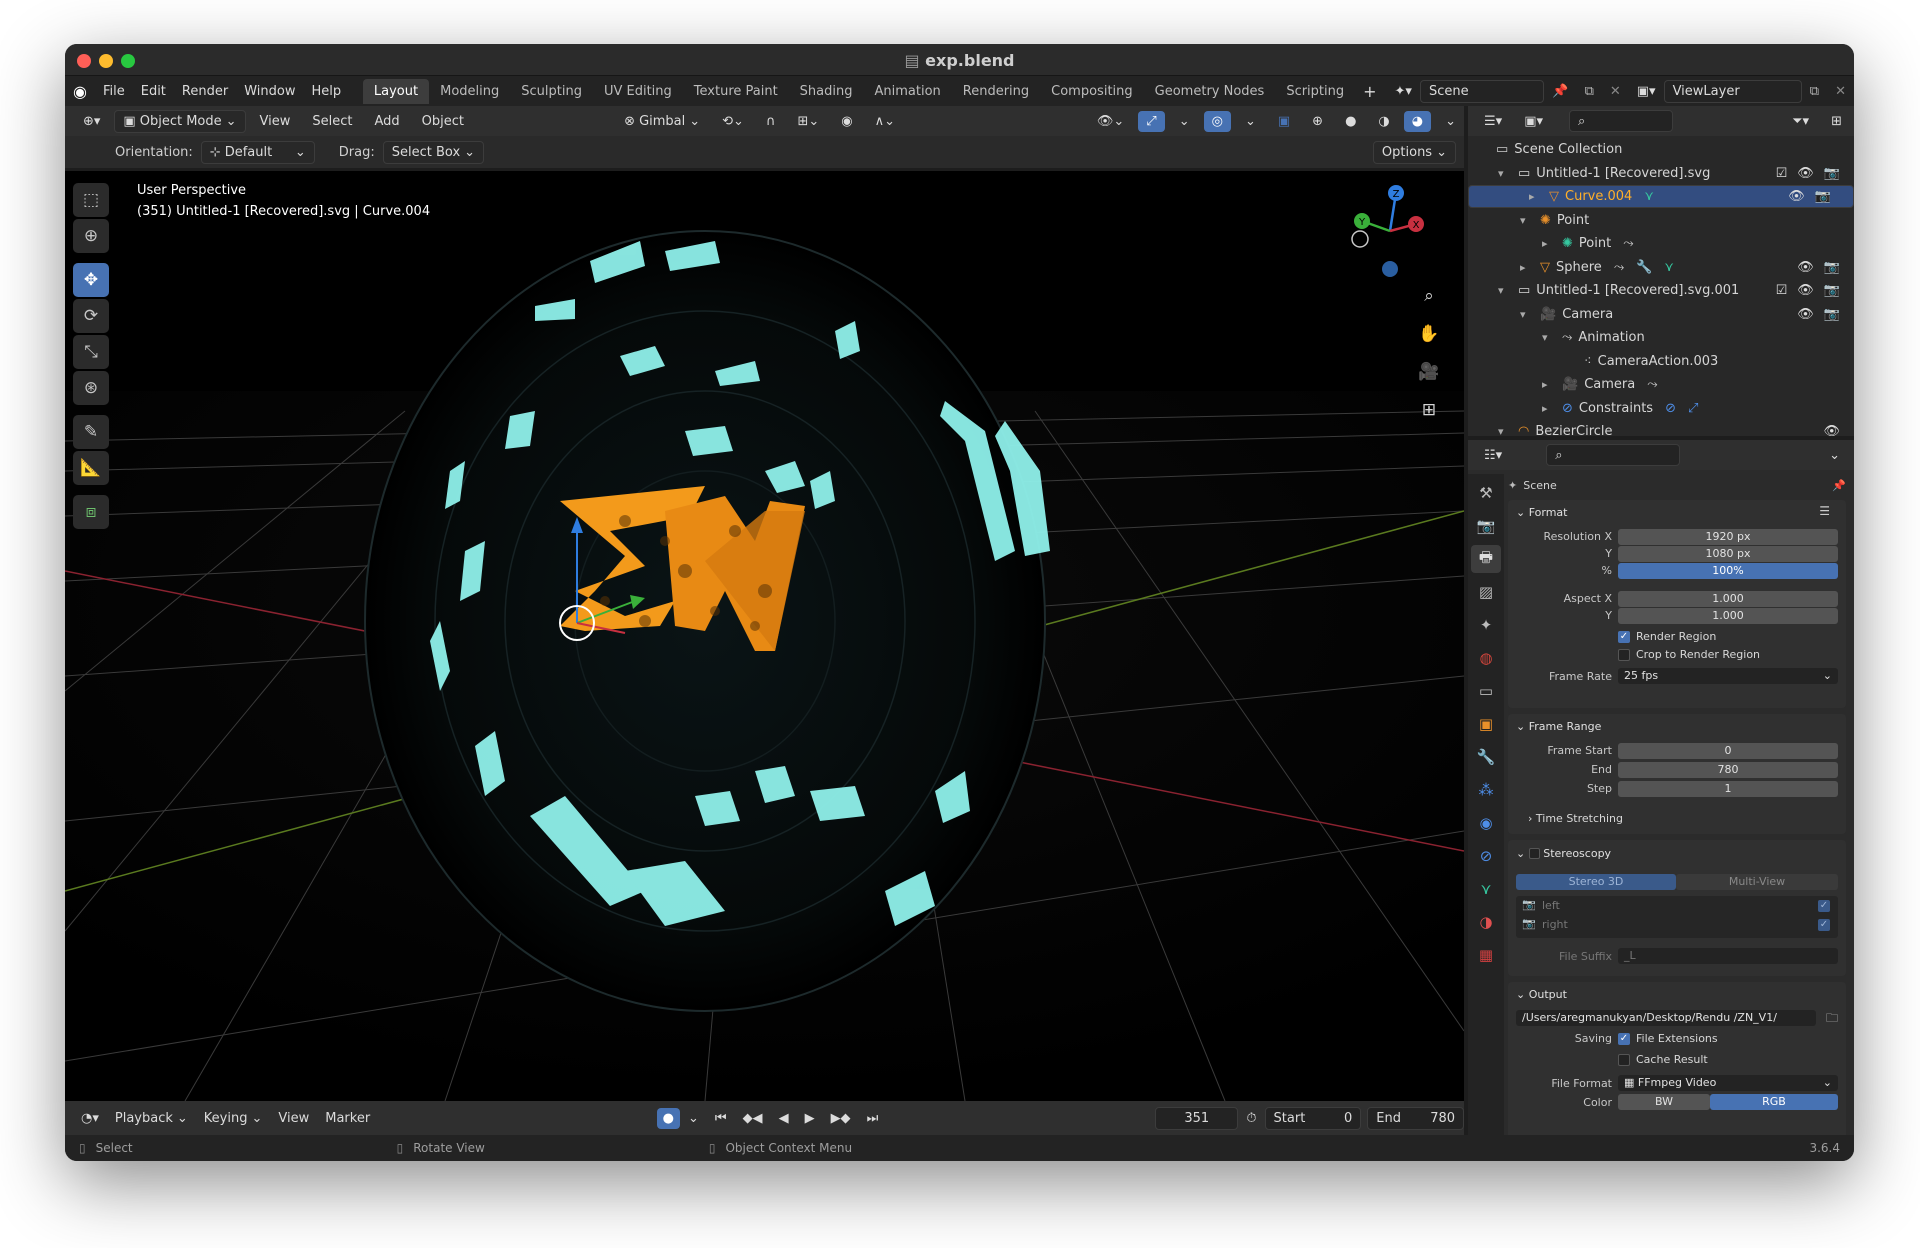 The image size is (1920, 1248). Describe the element at coordinates (275, 121) in the screenshot. I see `view-menu: View` at that location.